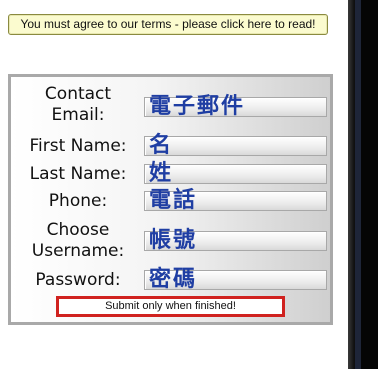  I want to click on submit-button: Submit only when finished!, so click(170, 306).